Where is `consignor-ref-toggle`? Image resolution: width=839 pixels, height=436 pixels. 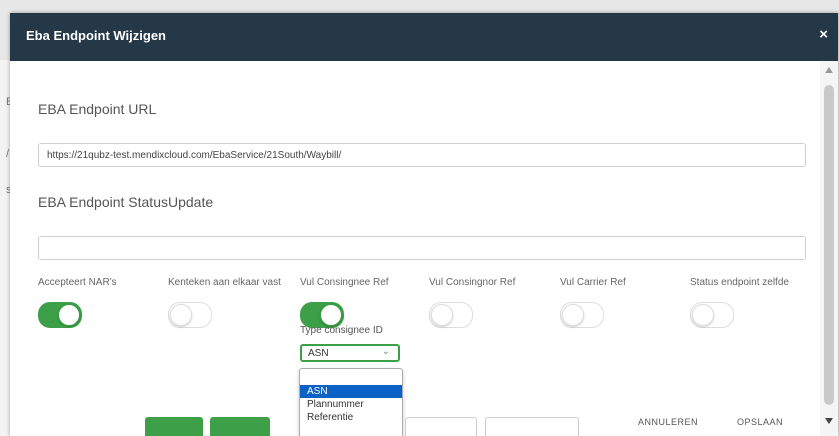 consignor-ref-toggle is located at coordinates (451, 315).